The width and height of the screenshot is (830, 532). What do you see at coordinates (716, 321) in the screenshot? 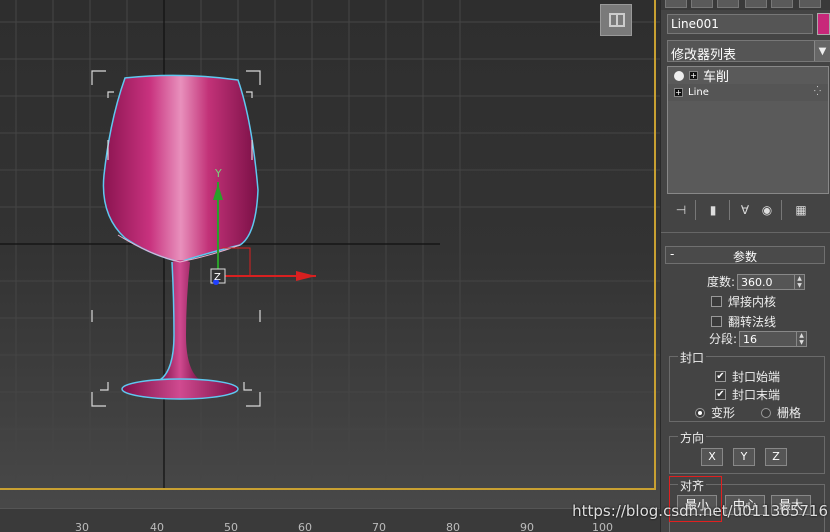
I see `flip-normals-checkbox` at bounding box center [716, 321].